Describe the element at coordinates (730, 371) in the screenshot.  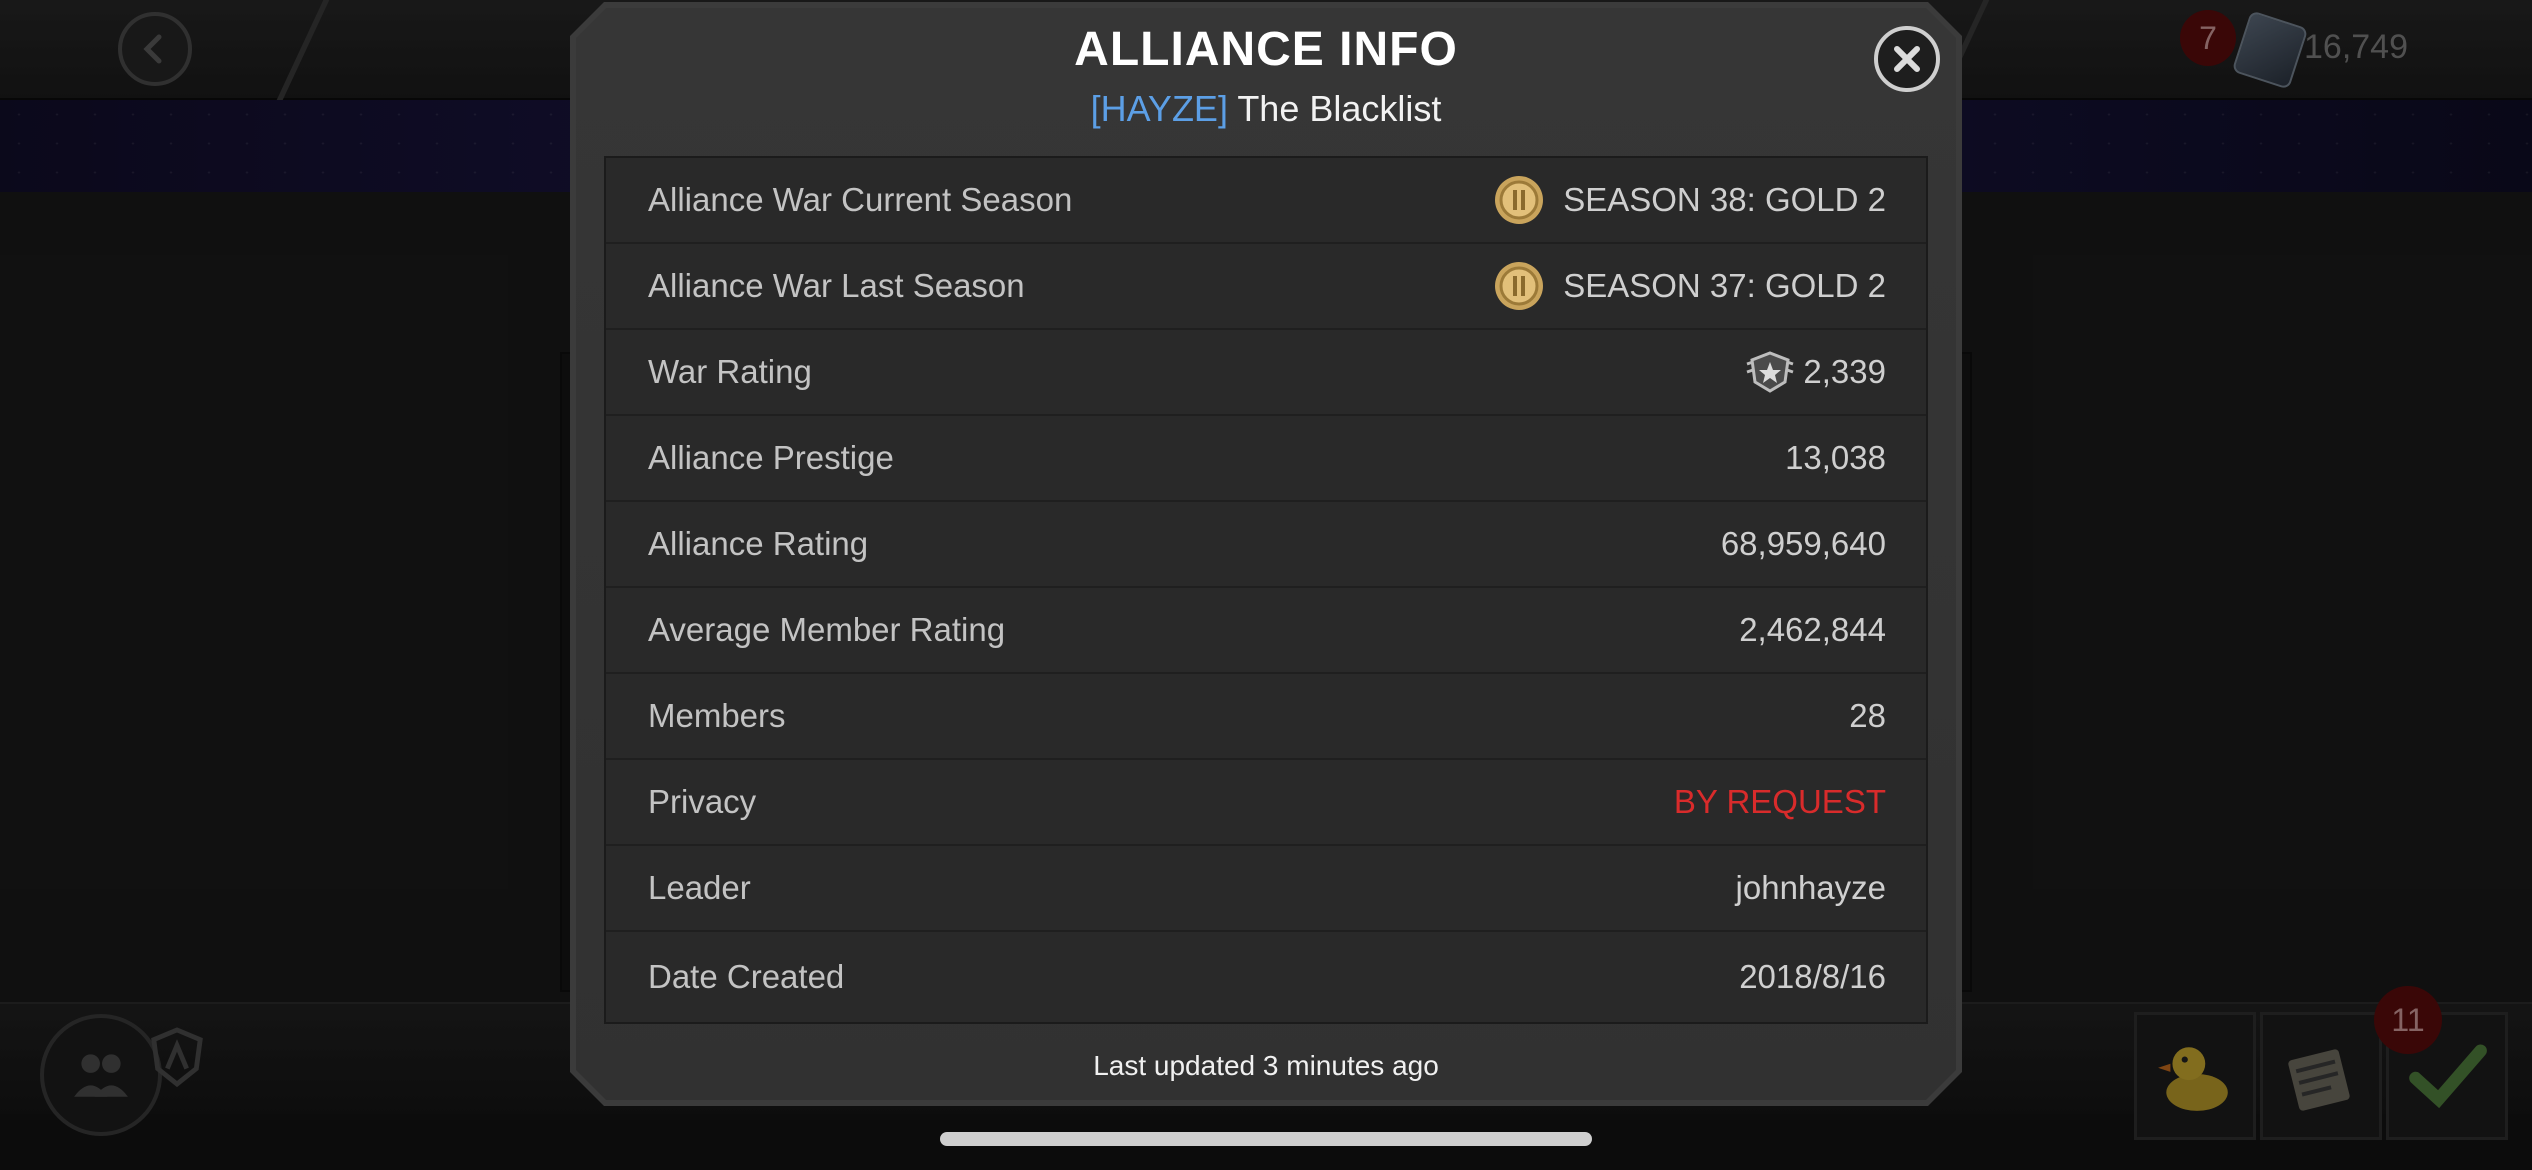
I see `row-label: War Rating` at that location.